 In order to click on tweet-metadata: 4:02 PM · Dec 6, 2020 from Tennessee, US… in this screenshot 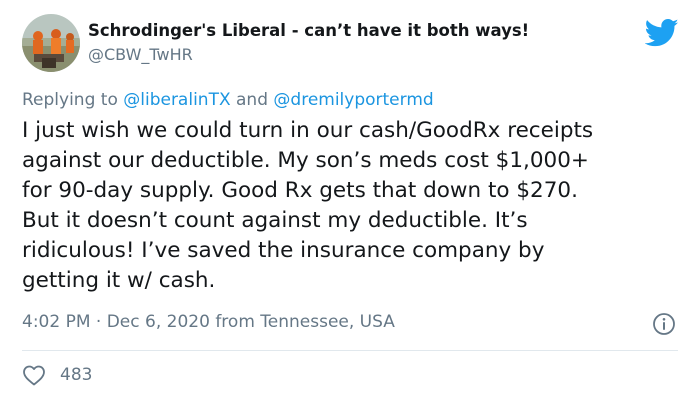, I will do `click(208, 322)`.